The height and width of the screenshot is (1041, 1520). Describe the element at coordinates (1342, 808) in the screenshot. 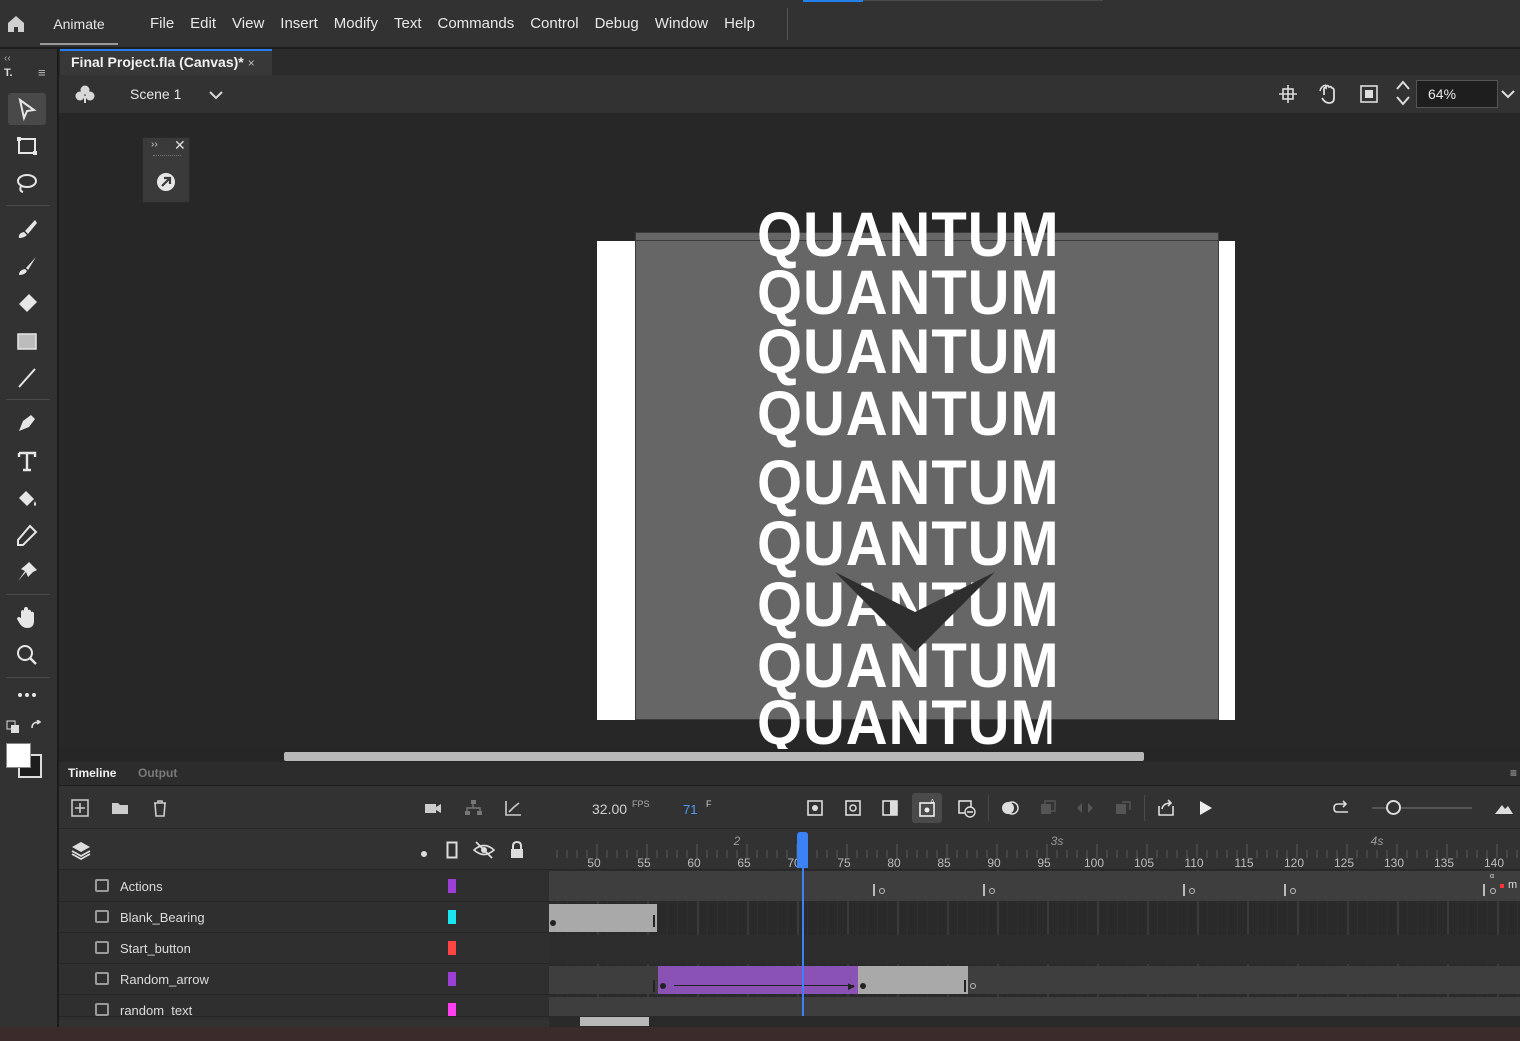

I see `reset-view-icon` at that location.